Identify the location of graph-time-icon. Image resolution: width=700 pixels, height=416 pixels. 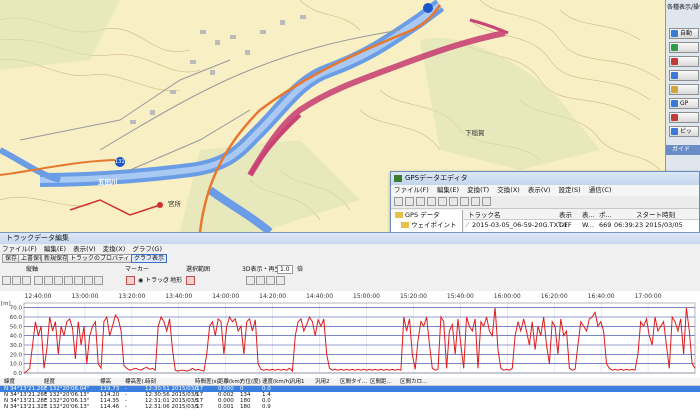
(68, 280).